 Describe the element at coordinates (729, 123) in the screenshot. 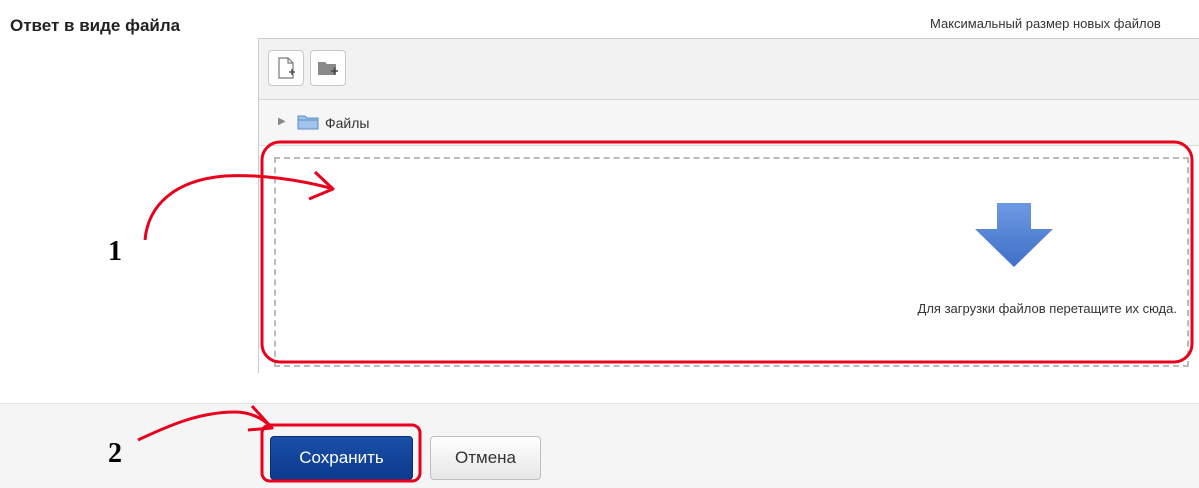

I see `file-path-bar: ▶ Файлы` at that location.